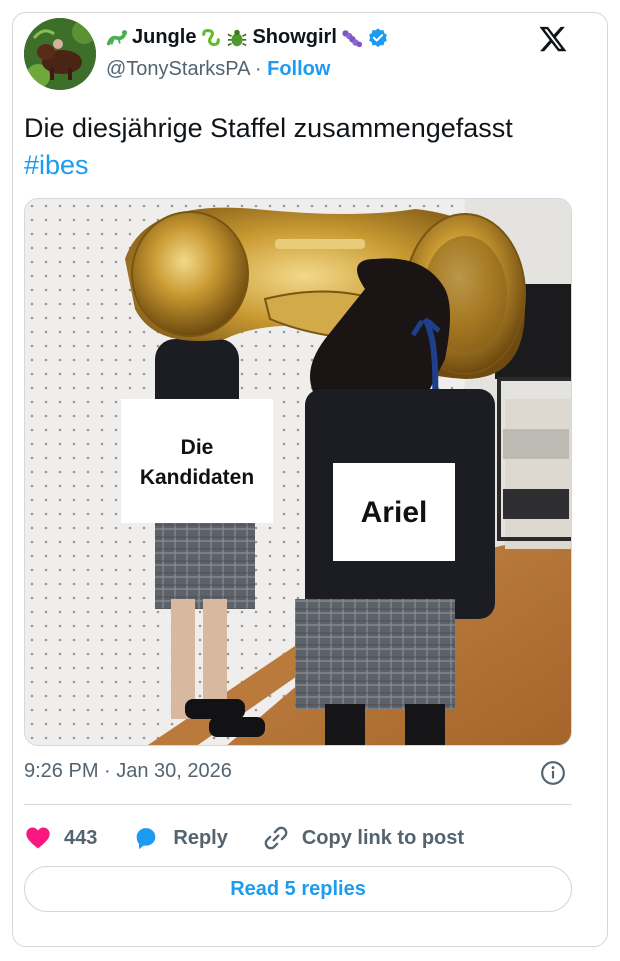 This screenshot has width=620, height=961. Describe the element at coordinates (394, 512) in the screenshot. I see `label-right: Ariel` at that location.